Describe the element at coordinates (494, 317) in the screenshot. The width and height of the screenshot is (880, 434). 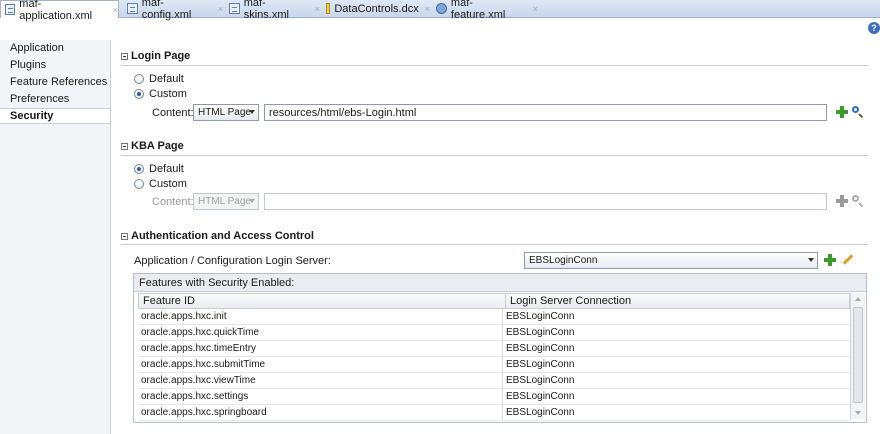
I see `table-row: oracle.apps.hxc.init EBSLoginConn` at that location.